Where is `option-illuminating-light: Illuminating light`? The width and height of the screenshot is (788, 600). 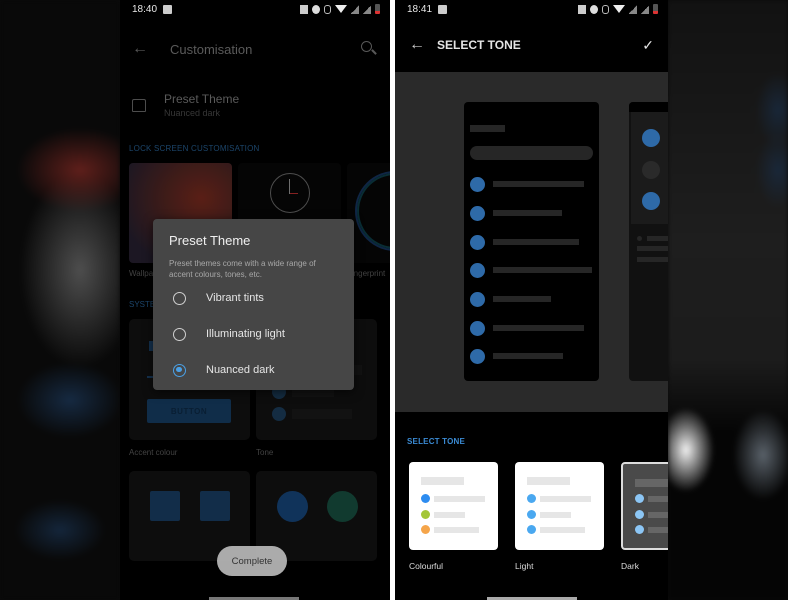
option-illuminating-light: Illuminating light is located at coordinates (253, 334).